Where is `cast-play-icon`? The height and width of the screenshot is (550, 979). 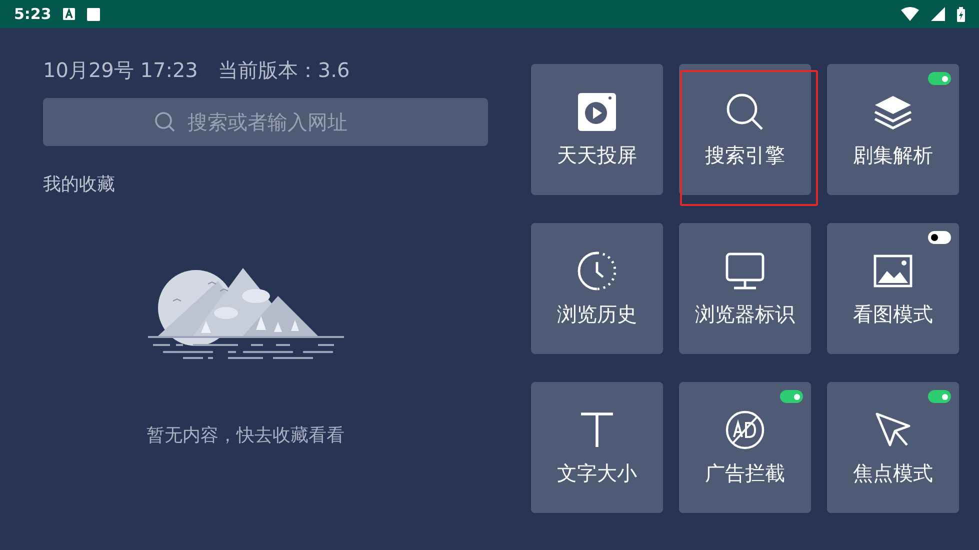
cast-play-icon is located at coordinates (597, 112).